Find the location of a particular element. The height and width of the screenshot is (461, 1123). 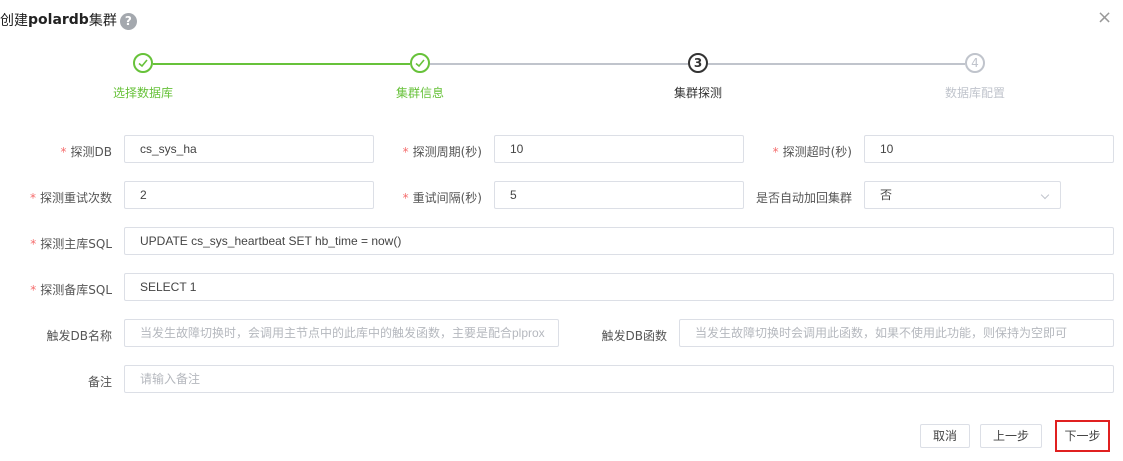

chevron-down-icon is located at coordinates (1045, 195).